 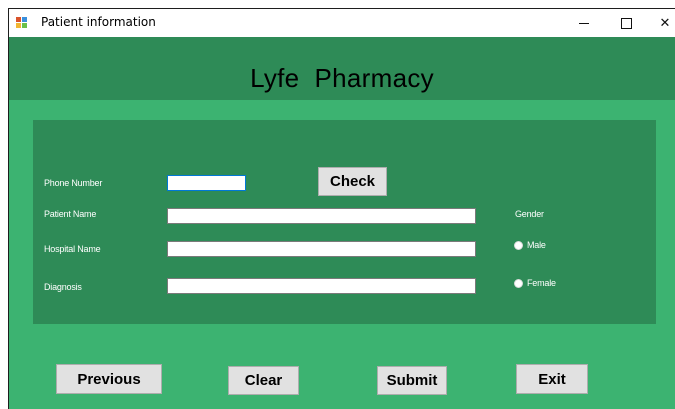 I want to click on diagnosis-input, so click(x=321, y=286).